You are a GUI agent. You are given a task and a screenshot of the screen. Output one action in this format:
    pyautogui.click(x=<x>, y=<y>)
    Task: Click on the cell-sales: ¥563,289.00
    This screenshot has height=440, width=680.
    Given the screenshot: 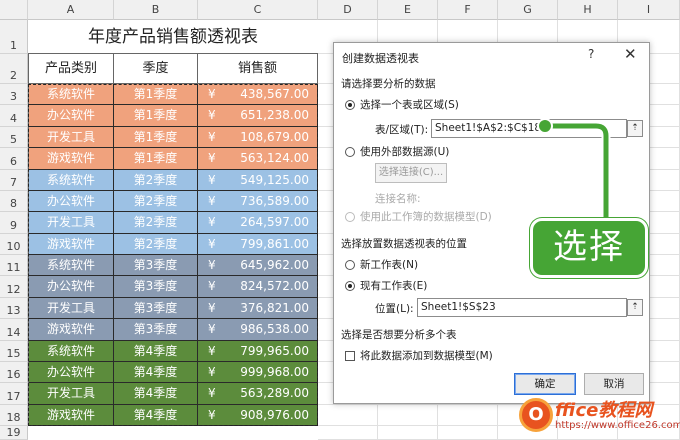 What is the action you would take?
    pyautogui.click(x=258, y=394)
    